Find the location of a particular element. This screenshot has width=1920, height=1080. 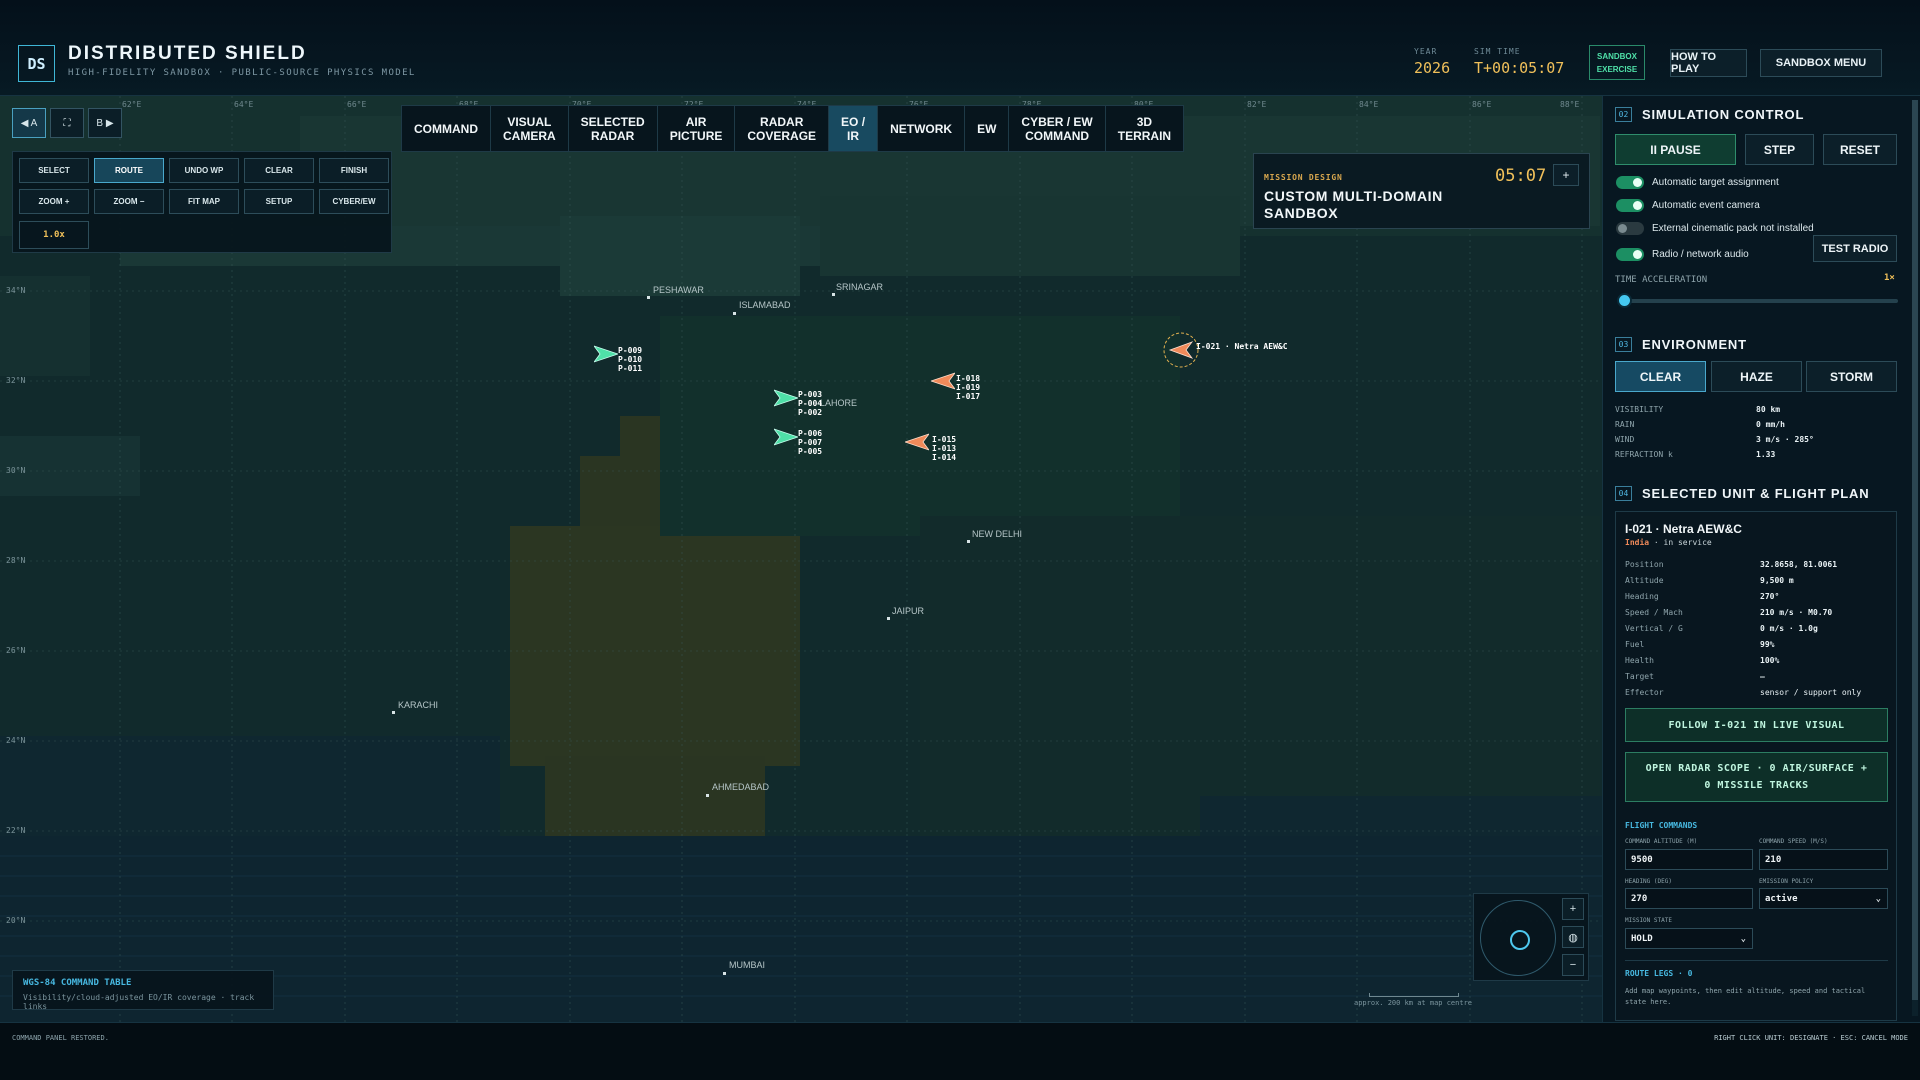

mission-state-select: HOLD ⌄ is located at coordinates (1689, 938).